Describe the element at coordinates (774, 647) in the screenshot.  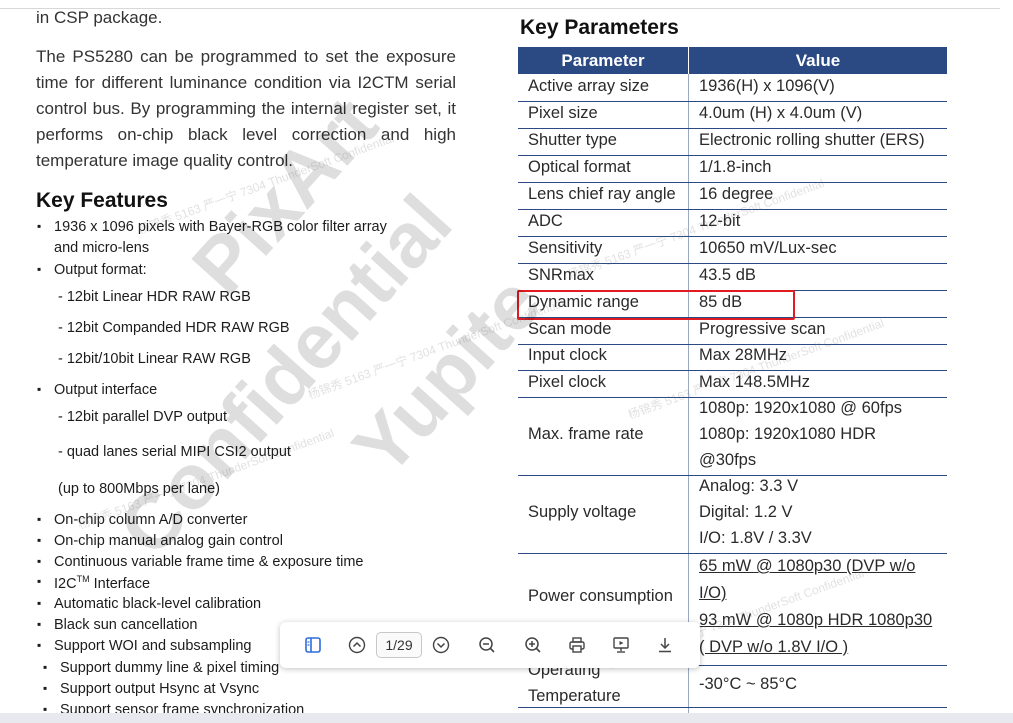
I see `table-cell-value: ( DVP w/o 1.8V I/O )` at that location.